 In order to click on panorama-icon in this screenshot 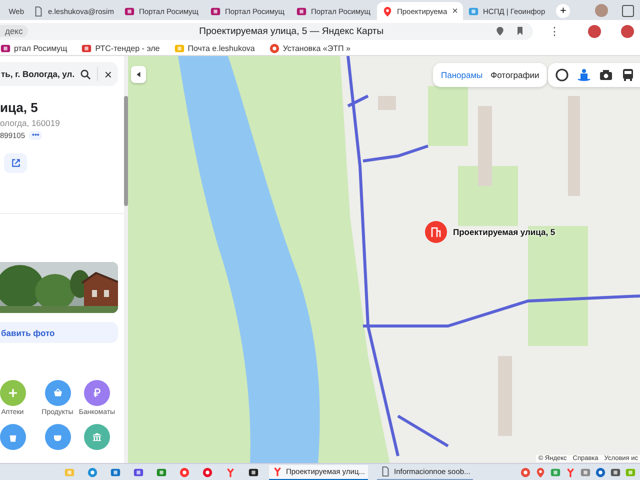, I will do `click(584, 75)`.